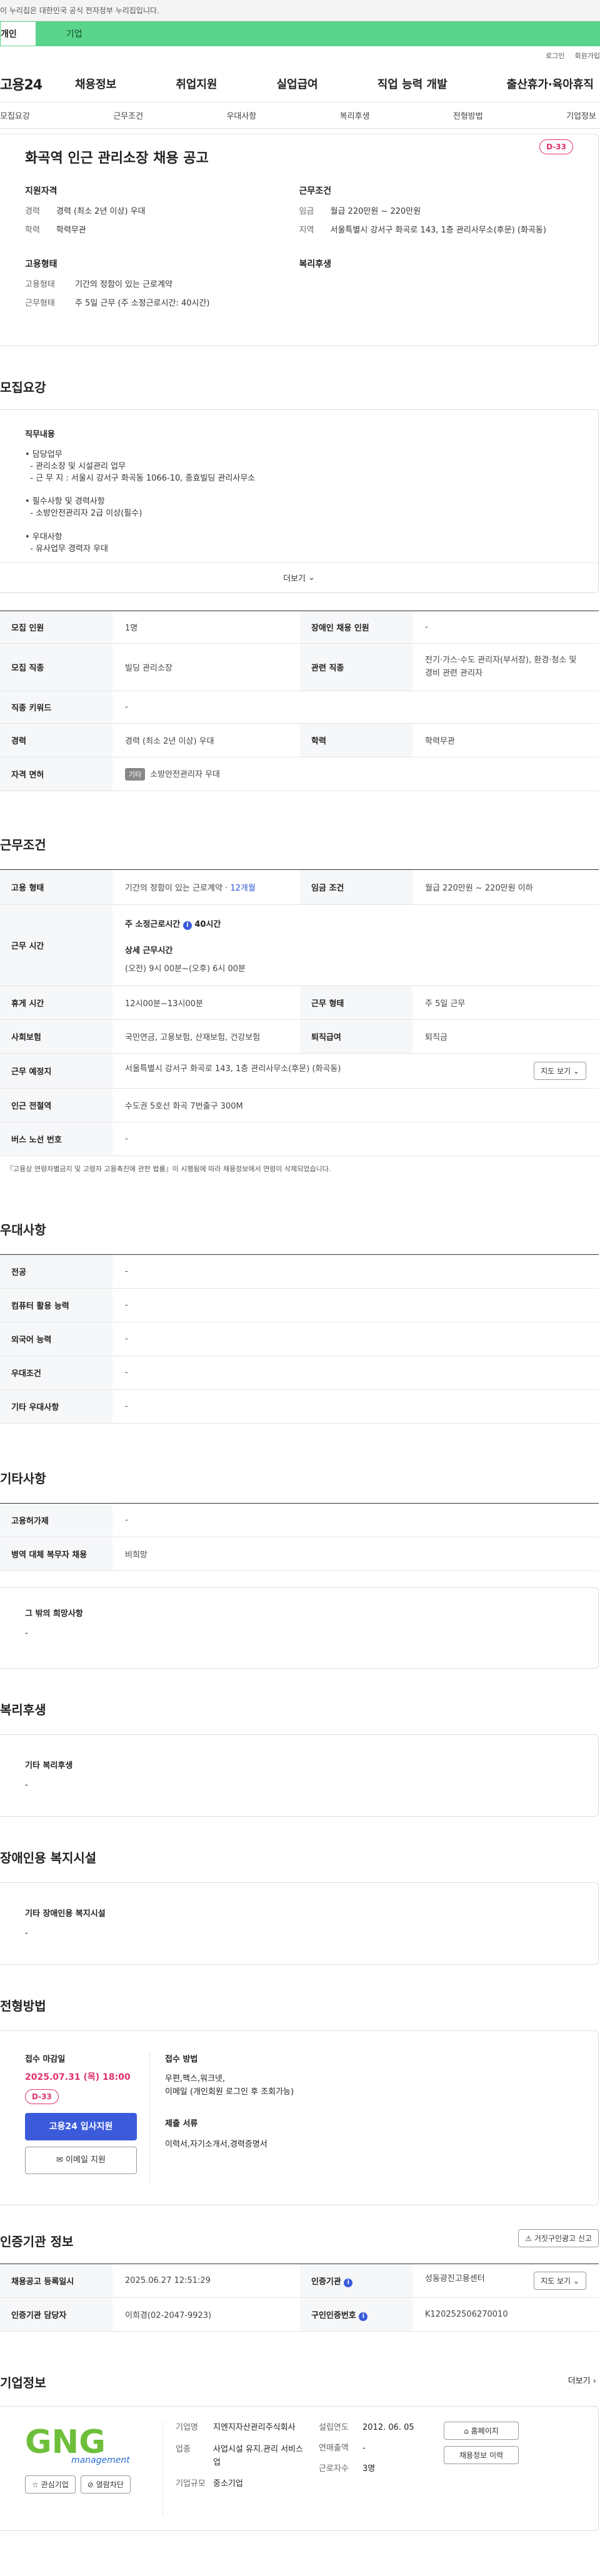  What do you see at coordinates (241, 115) in the screenshot?
I see `subnav-pref: 우대사항` at bounding box center [241, 115].